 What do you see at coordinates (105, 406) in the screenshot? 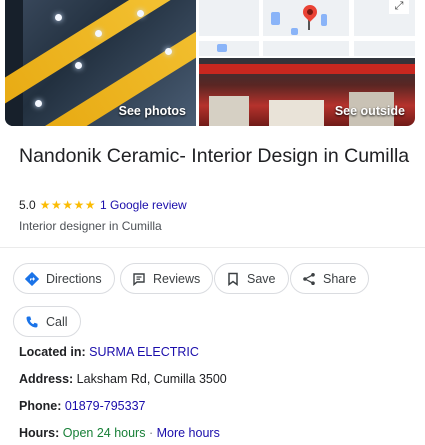
I see `phone-link: 01879-795337` at bounding box center [105, 406].